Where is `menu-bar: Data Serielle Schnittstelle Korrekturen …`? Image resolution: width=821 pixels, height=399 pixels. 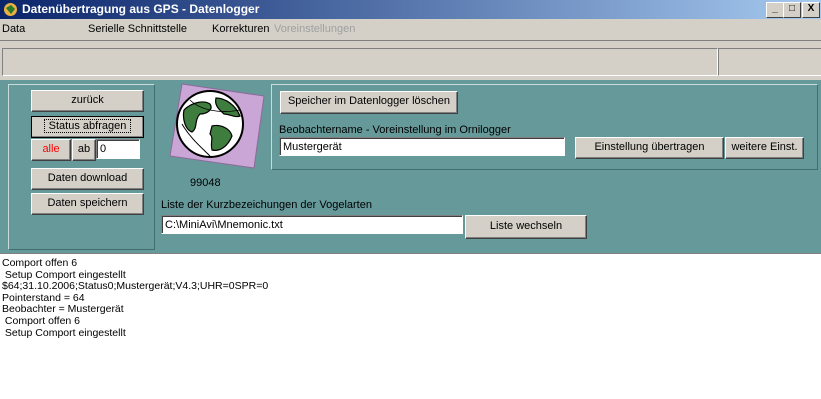
menu-bar: Data Serielle Schnittstelle Korrekturen … is located at coordinates (410, 29).